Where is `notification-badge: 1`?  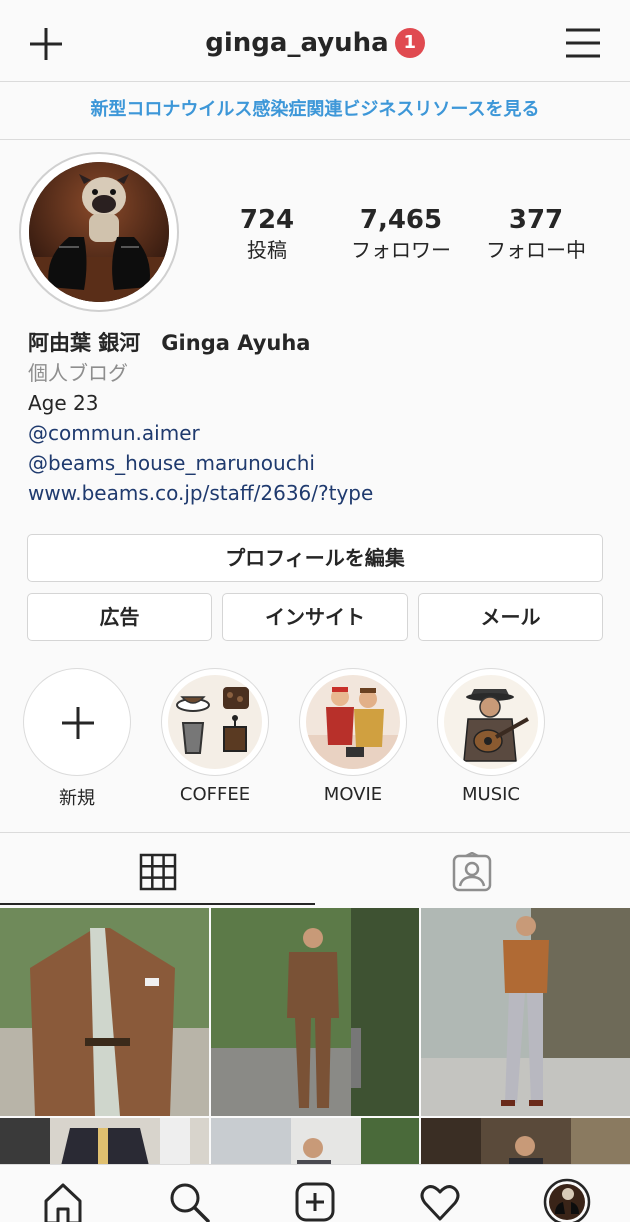 notification-badge: 1 is located at coordinates (409, 43).